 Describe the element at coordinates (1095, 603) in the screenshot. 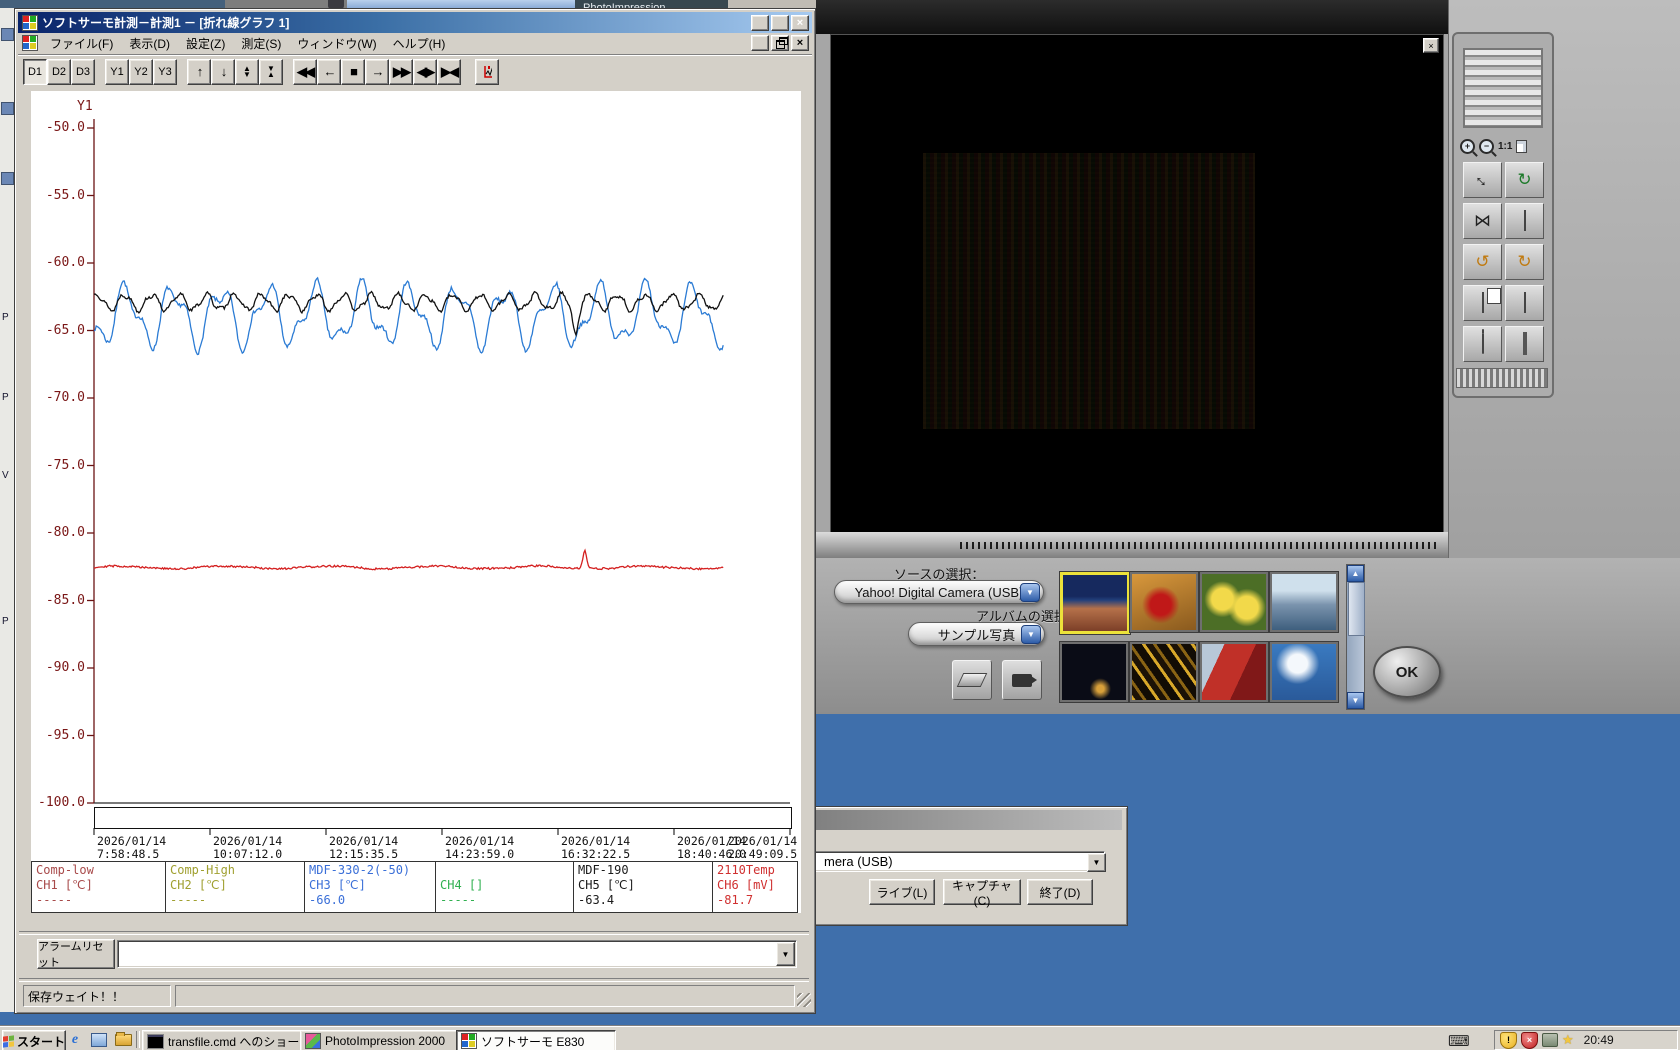

I see `thumbnail-rock-spires` at that location.